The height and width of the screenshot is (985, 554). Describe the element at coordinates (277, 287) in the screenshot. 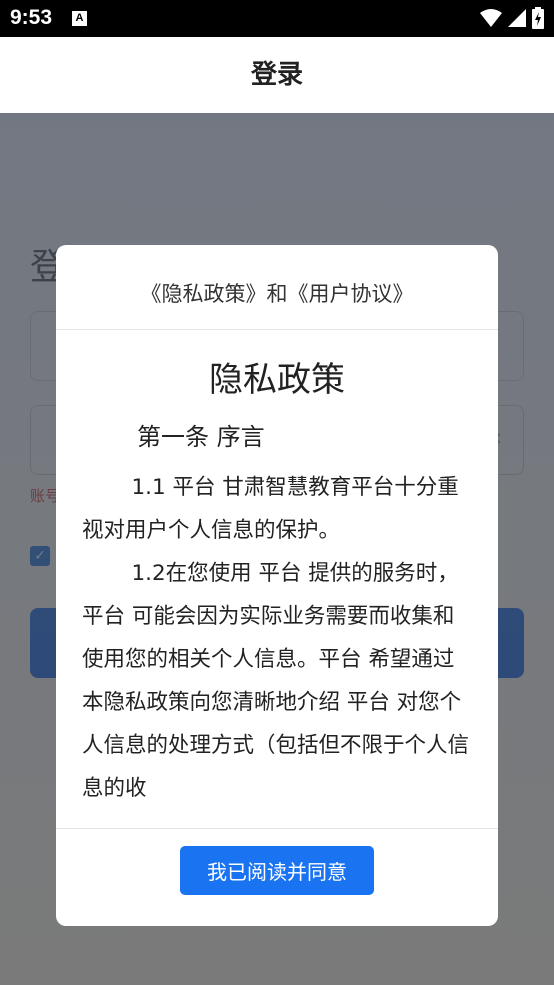

I see `dialog-title: 《隐私政策》和《用户协议》` at that location.